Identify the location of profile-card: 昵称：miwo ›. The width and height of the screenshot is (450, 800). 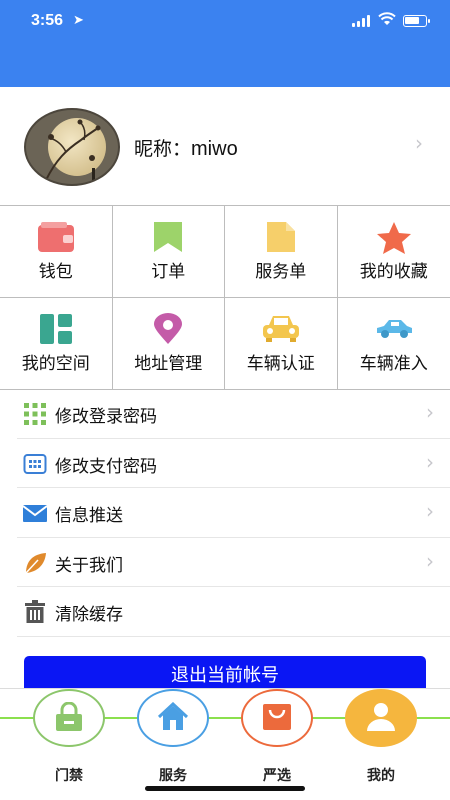
(225, 146).